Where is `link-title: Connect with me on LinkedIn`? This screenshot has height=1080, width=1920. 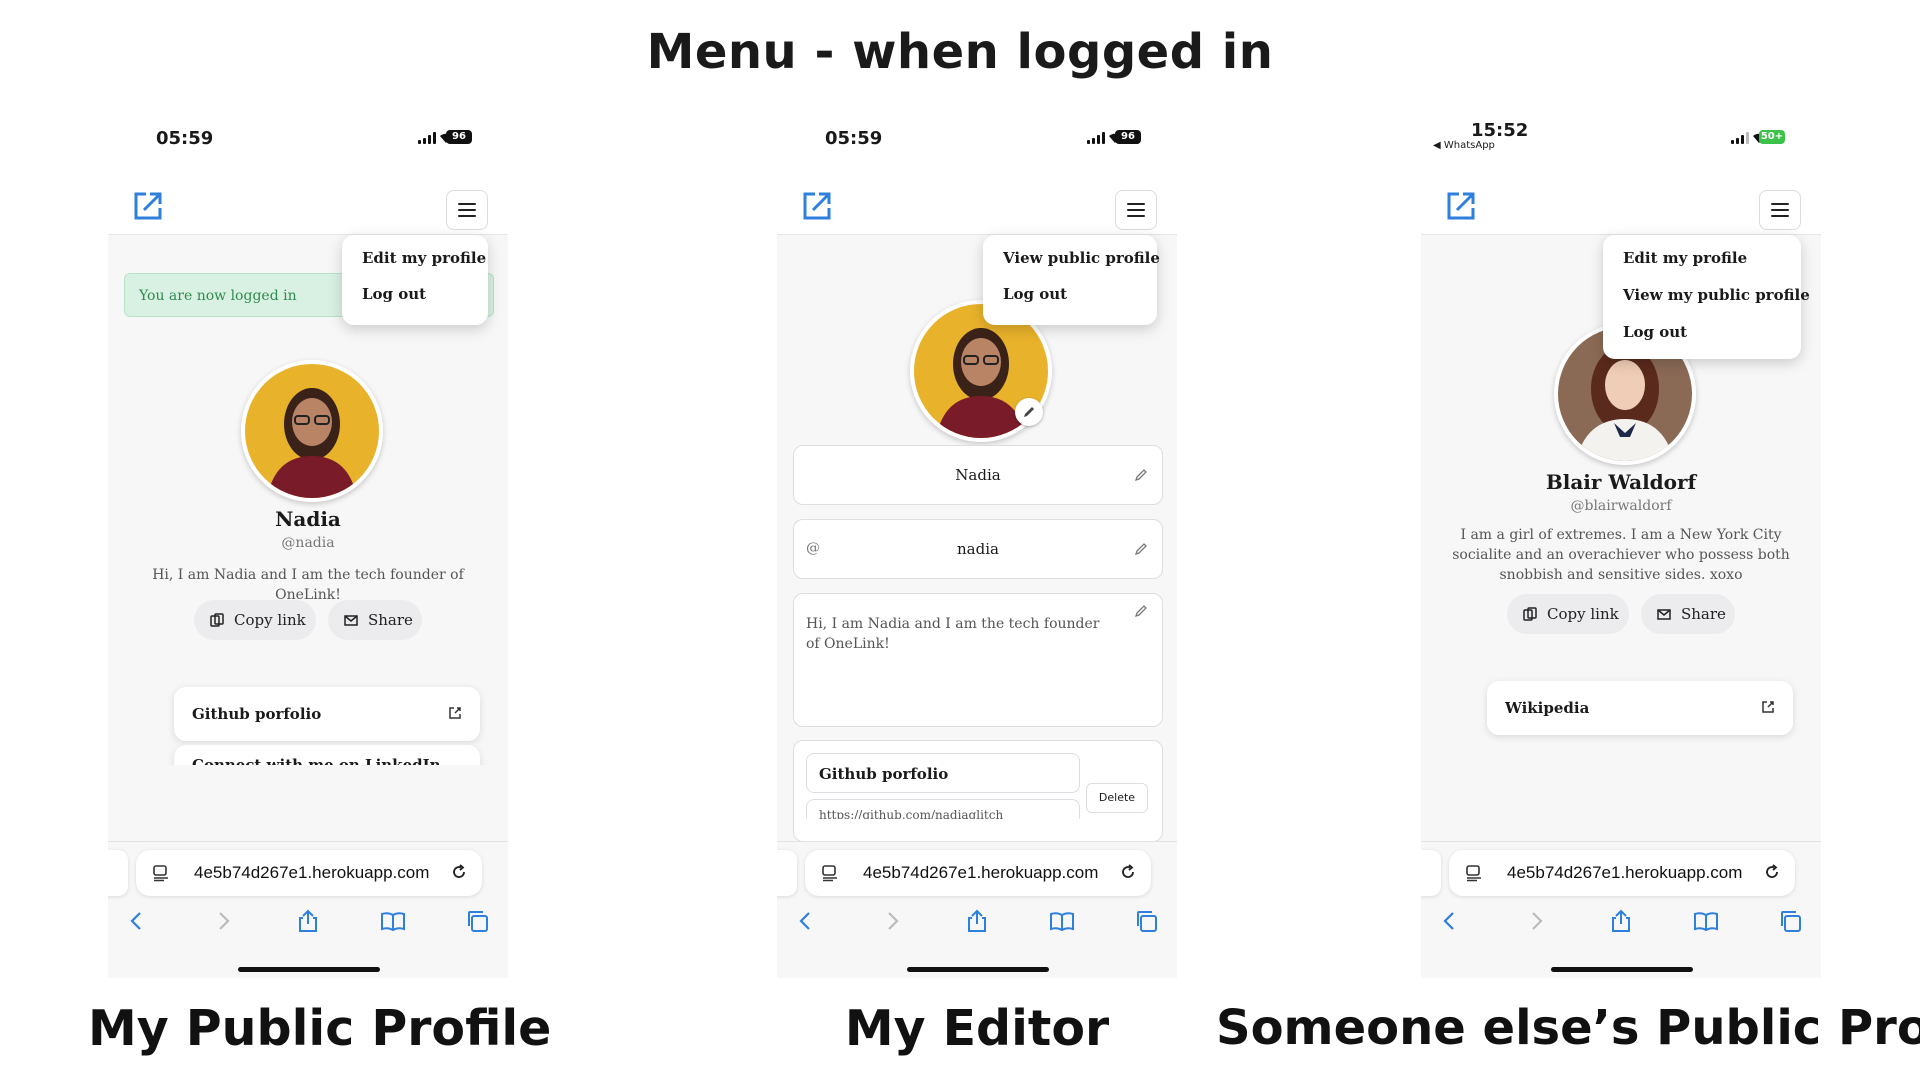
link-title: Connect with me on LinkedIn is located at coordinates (316, 760).